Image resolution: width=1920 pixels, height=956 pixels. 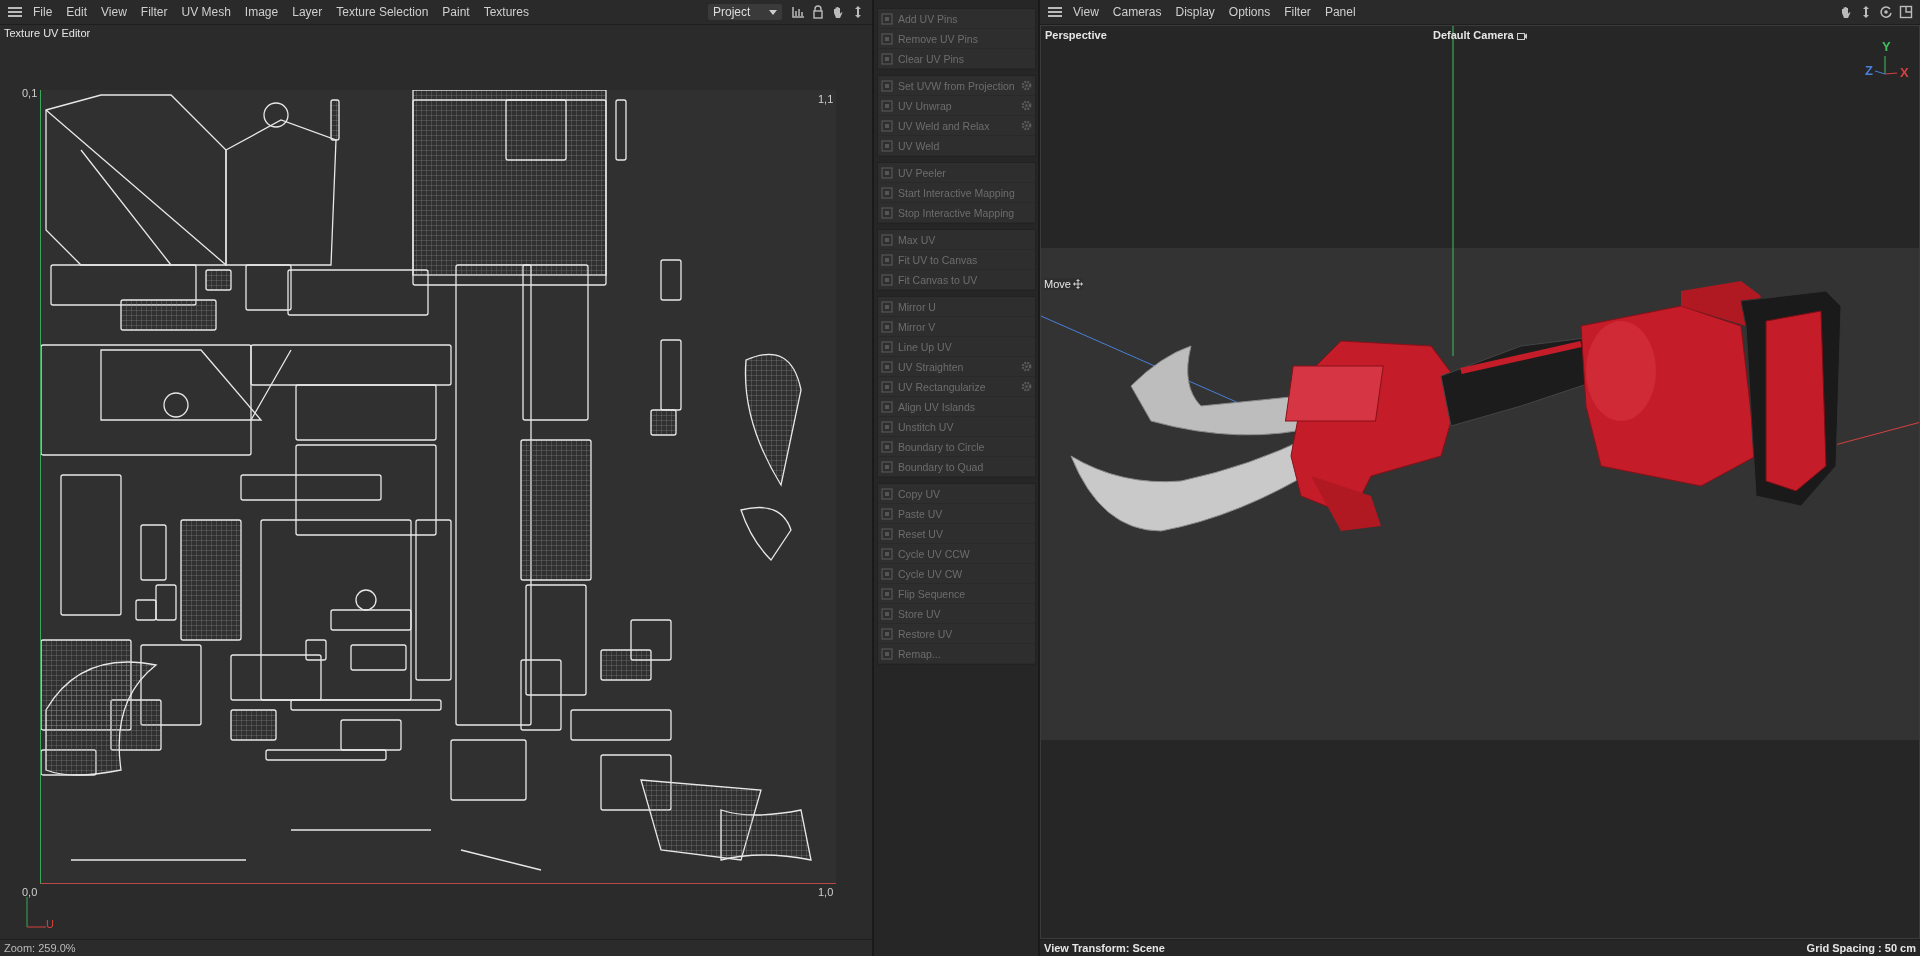 I want to click on axis-label: U, so click(x=50, y=924).